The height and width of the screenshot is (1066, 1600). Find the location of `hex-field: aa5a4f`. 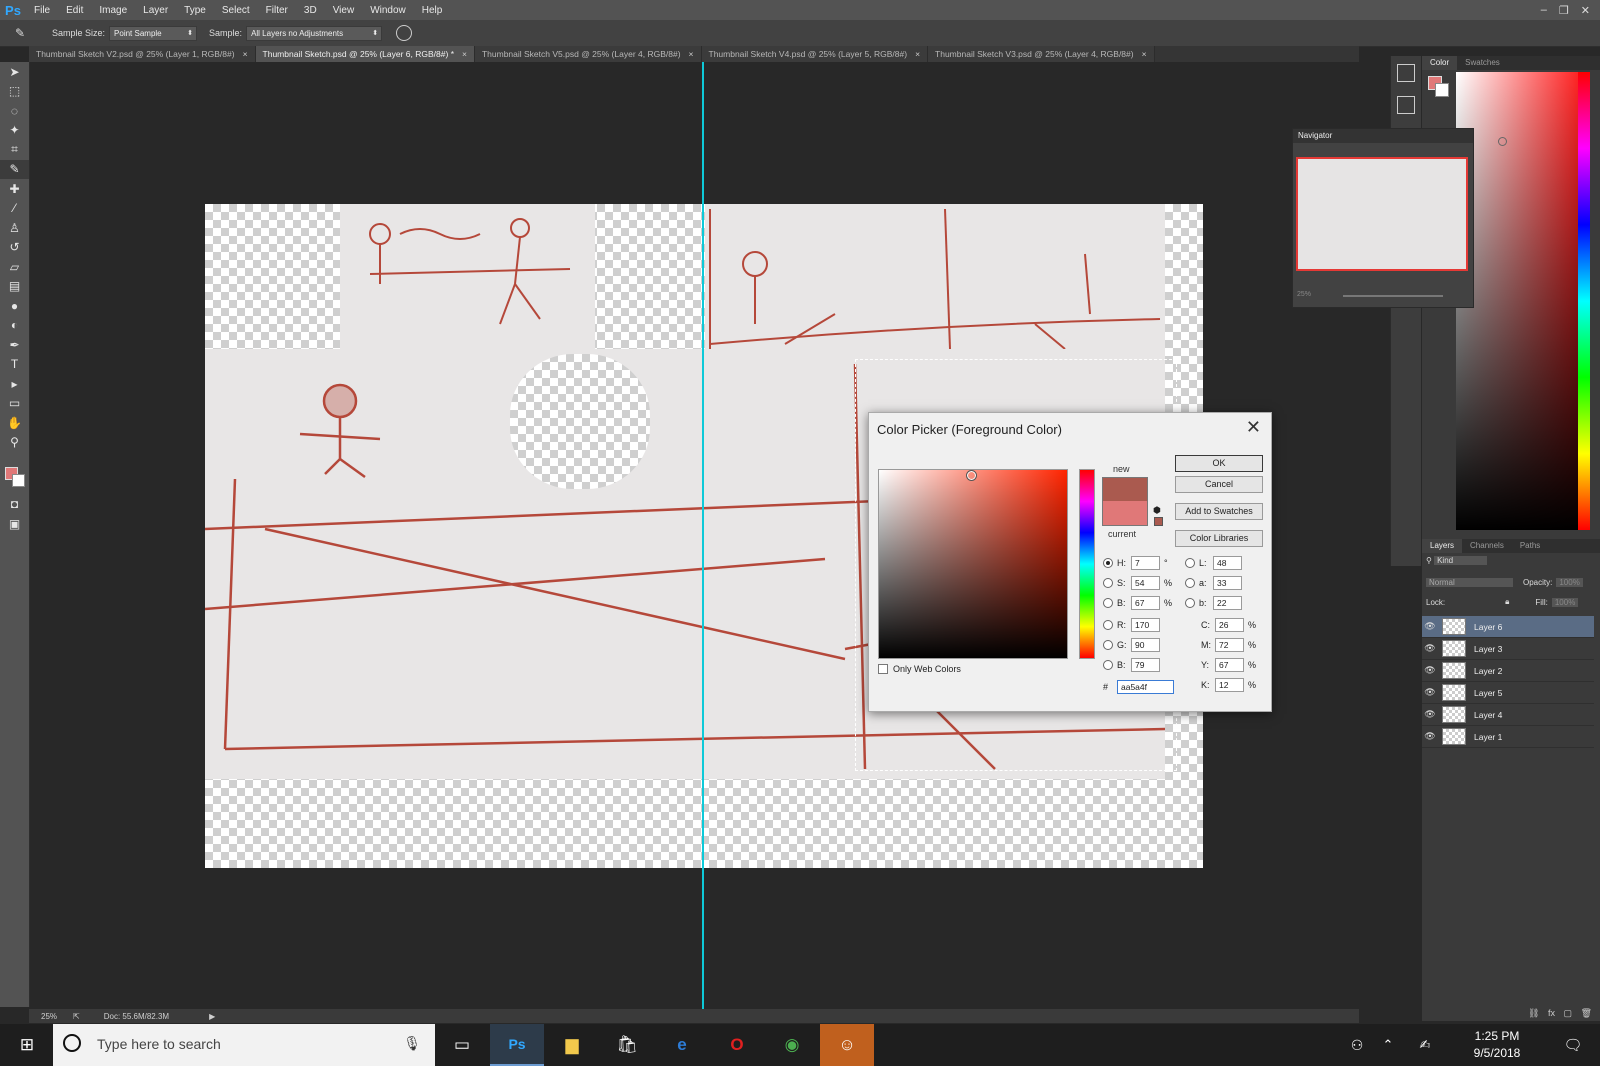

hex-field: aa5a4f is located at coordinates (1145, 687).